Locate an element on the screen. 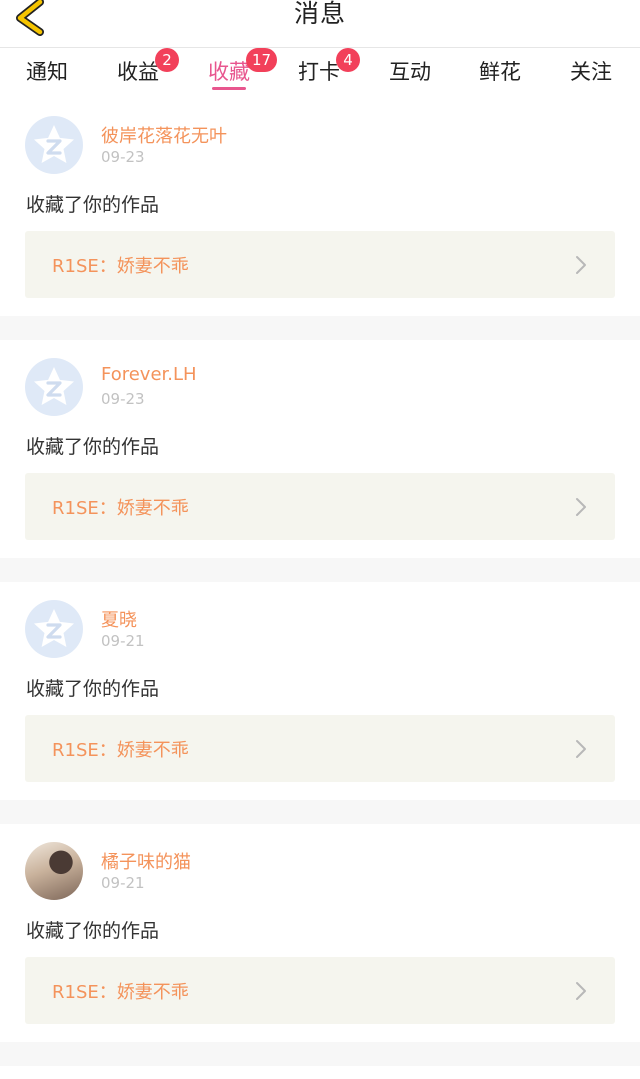 This screenshot has width=640, height=1079. user-name: 橘子味的猫 is located at coordinates (146, 861).